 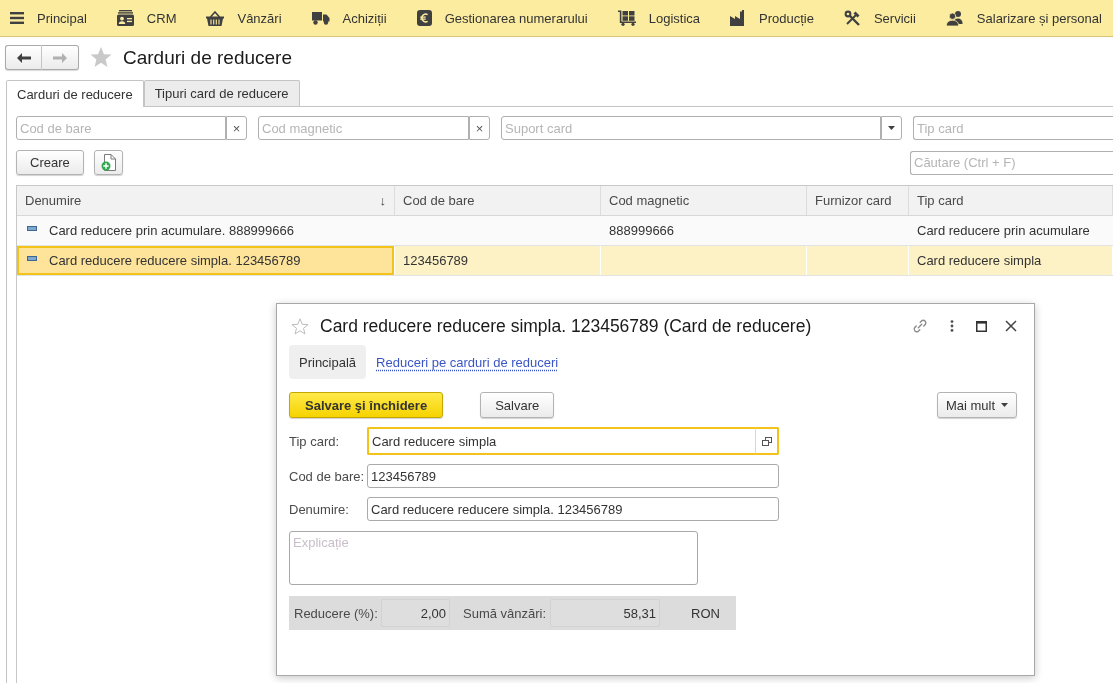 I want to click on close-icon, so click(x=1011, y=326).